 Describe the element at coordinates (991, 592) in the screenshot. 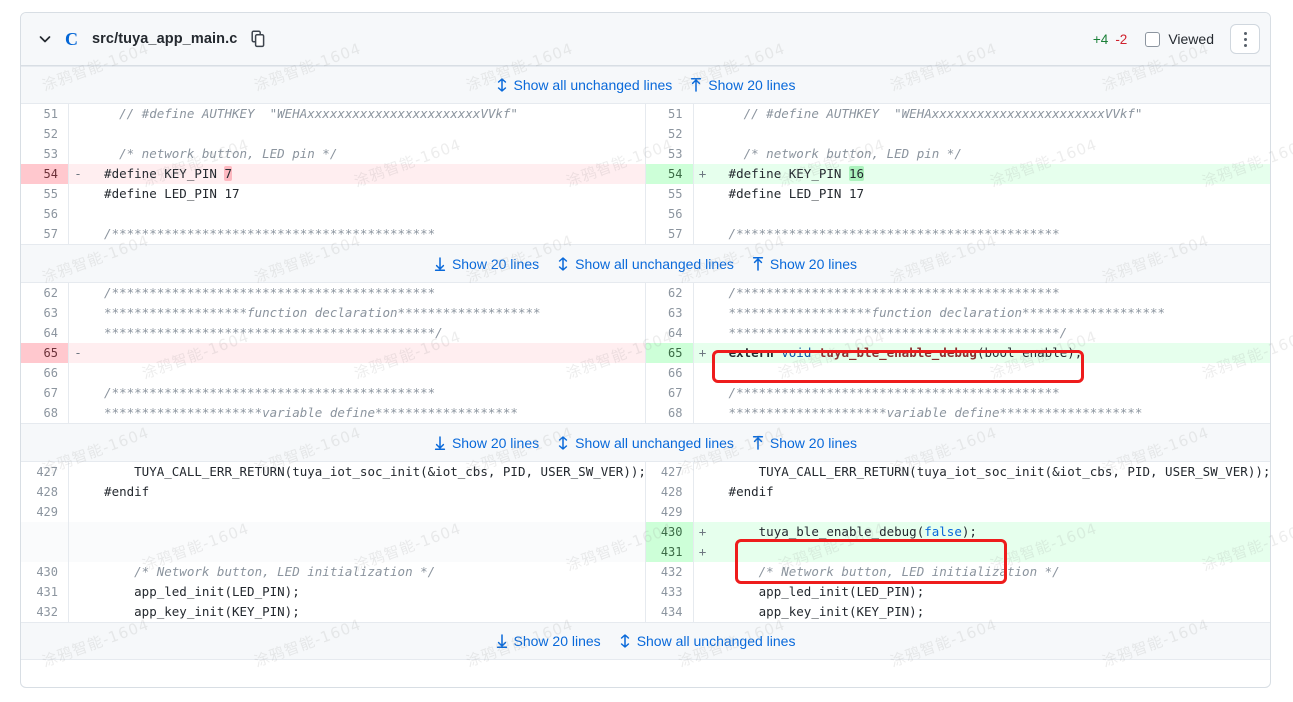

I see `code-cell-right: app_led_init(LED_PIN);` at that location.